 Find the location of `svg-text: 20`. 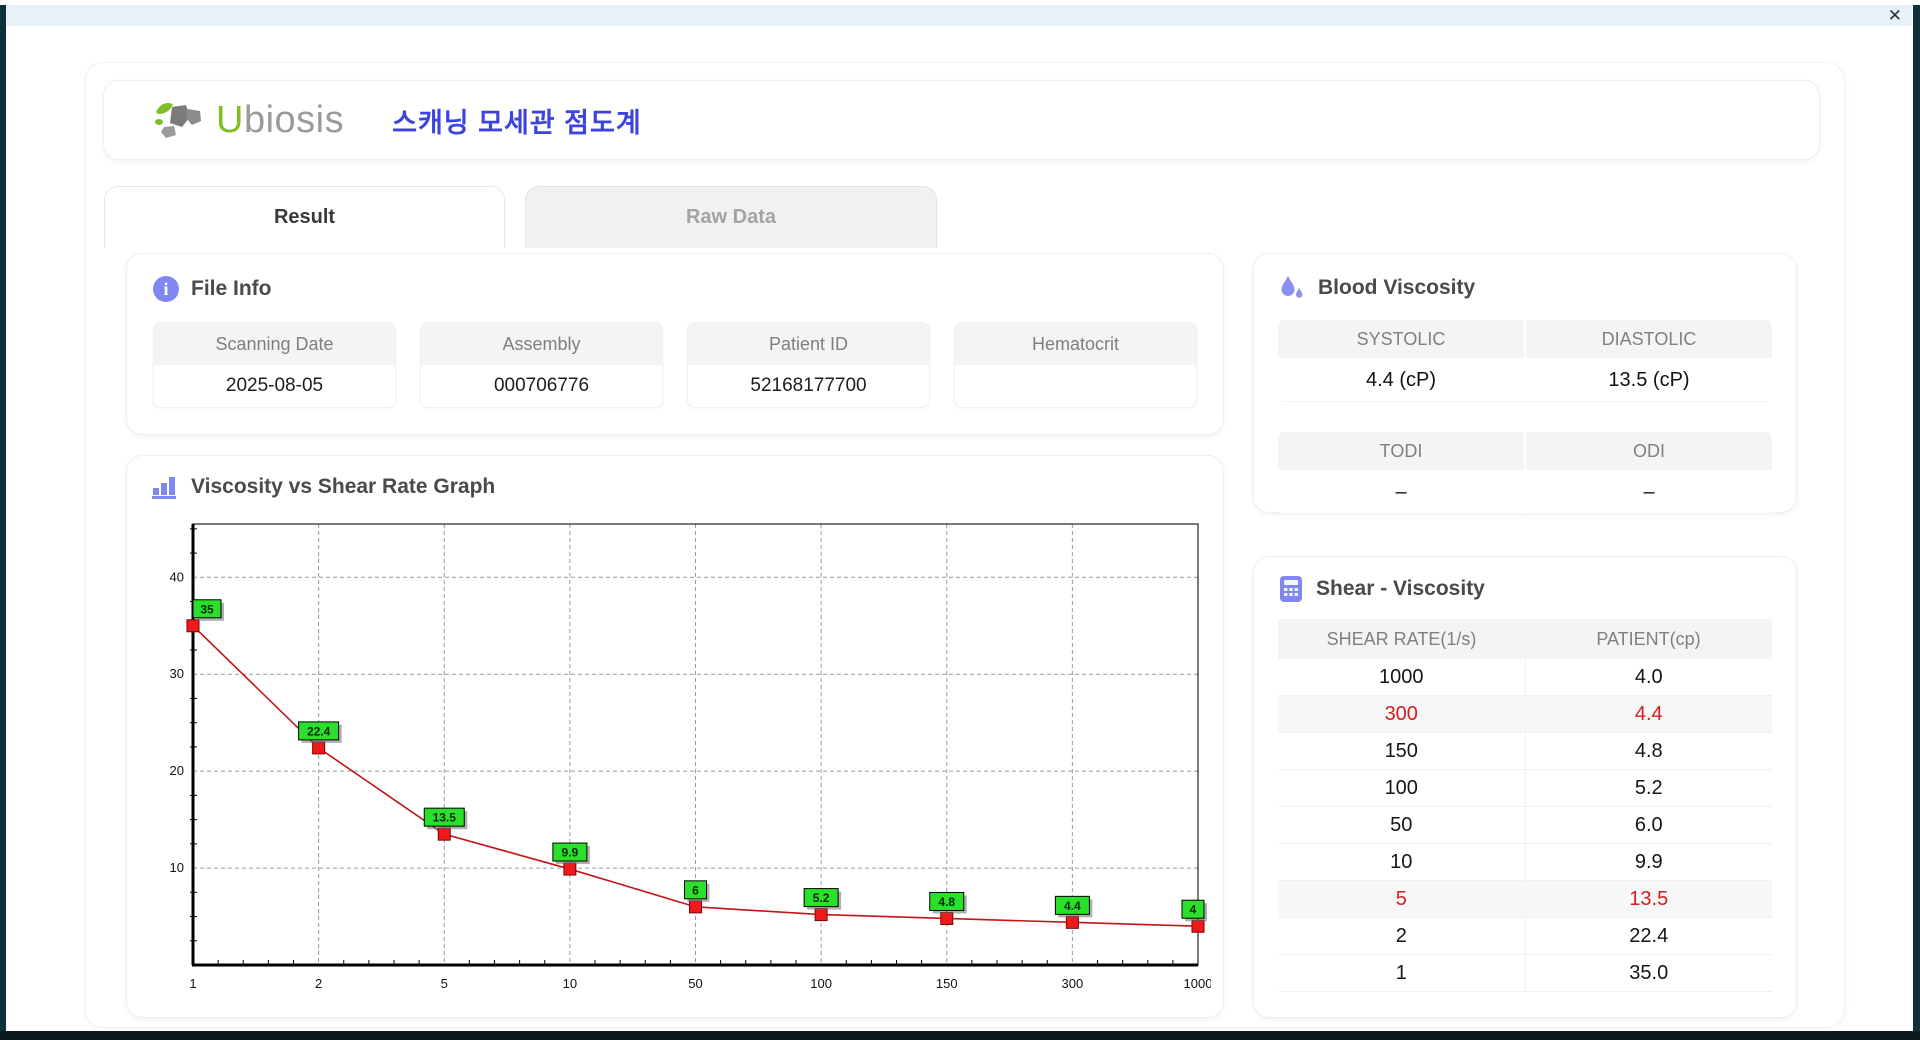

svg-text: 20 is located at coordinates (177, 770).